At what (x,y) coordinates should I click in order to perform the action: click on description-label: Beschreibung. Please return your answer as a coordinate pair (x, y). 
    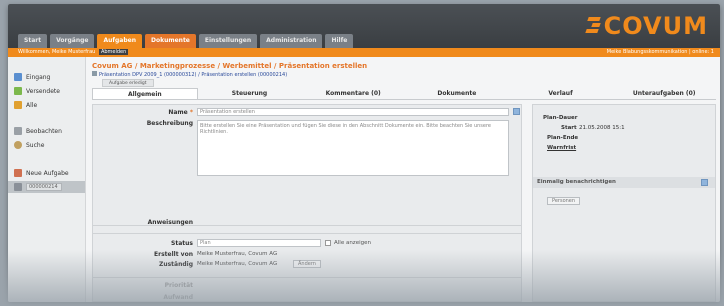
    Looking at the image, I should click on (169, 123).